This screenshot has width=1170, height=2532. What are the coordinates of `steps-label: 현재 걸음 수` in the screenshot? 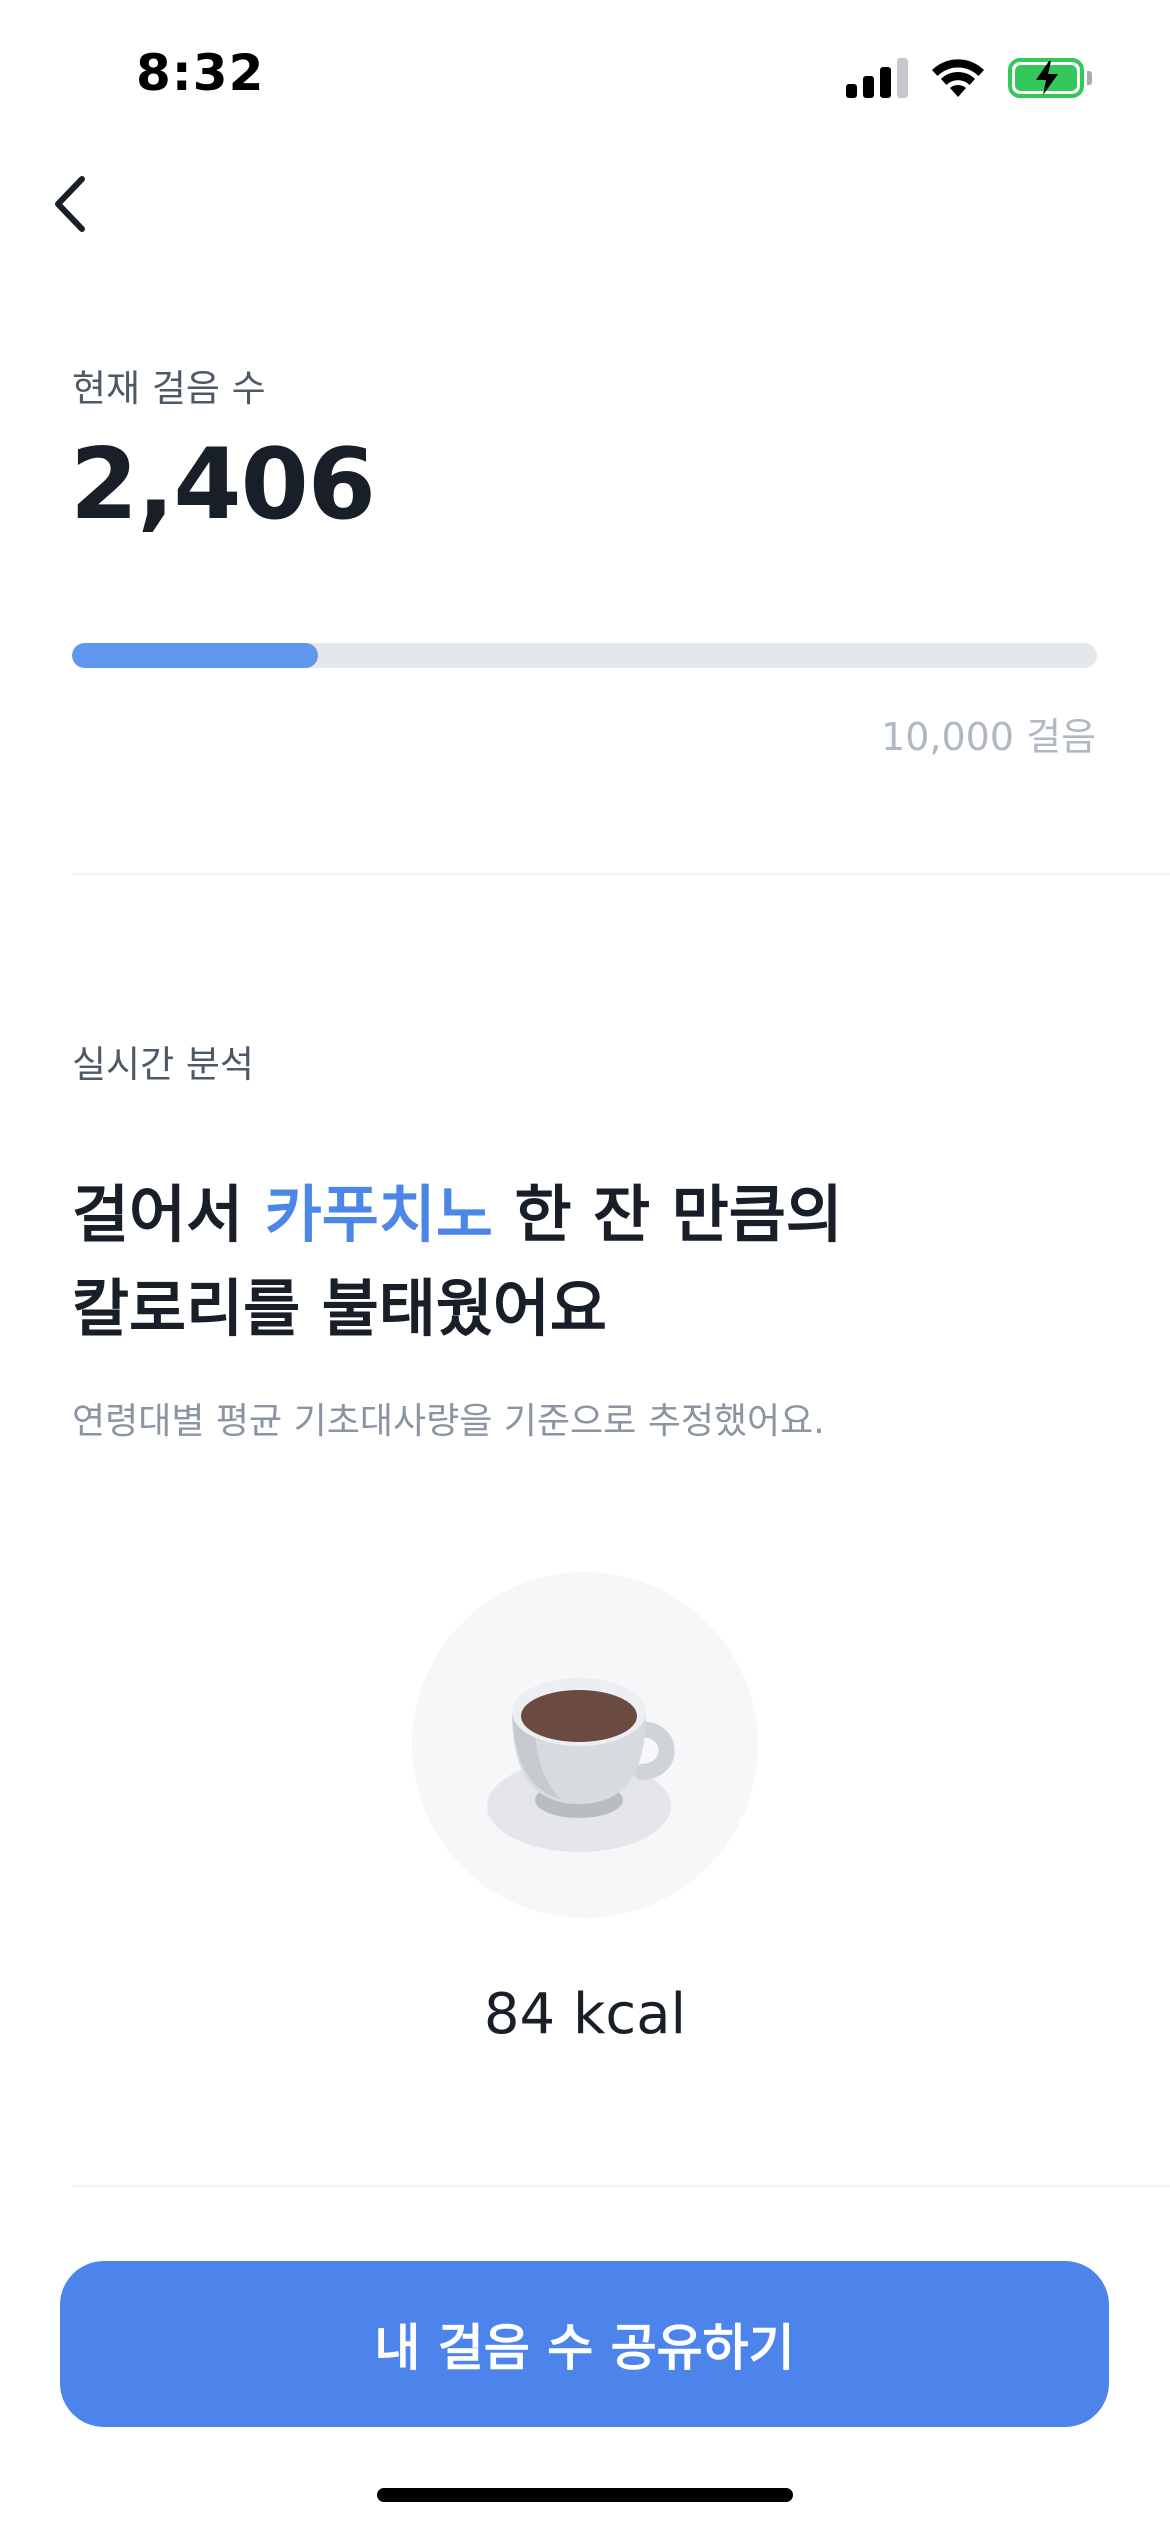 It's located at (169, 388).